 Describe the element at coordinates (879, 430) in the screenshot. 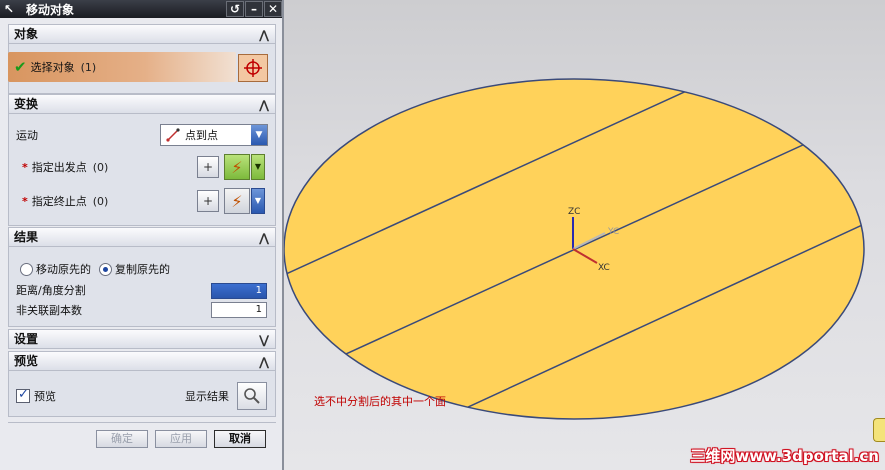

I see `side-widget` at that location.